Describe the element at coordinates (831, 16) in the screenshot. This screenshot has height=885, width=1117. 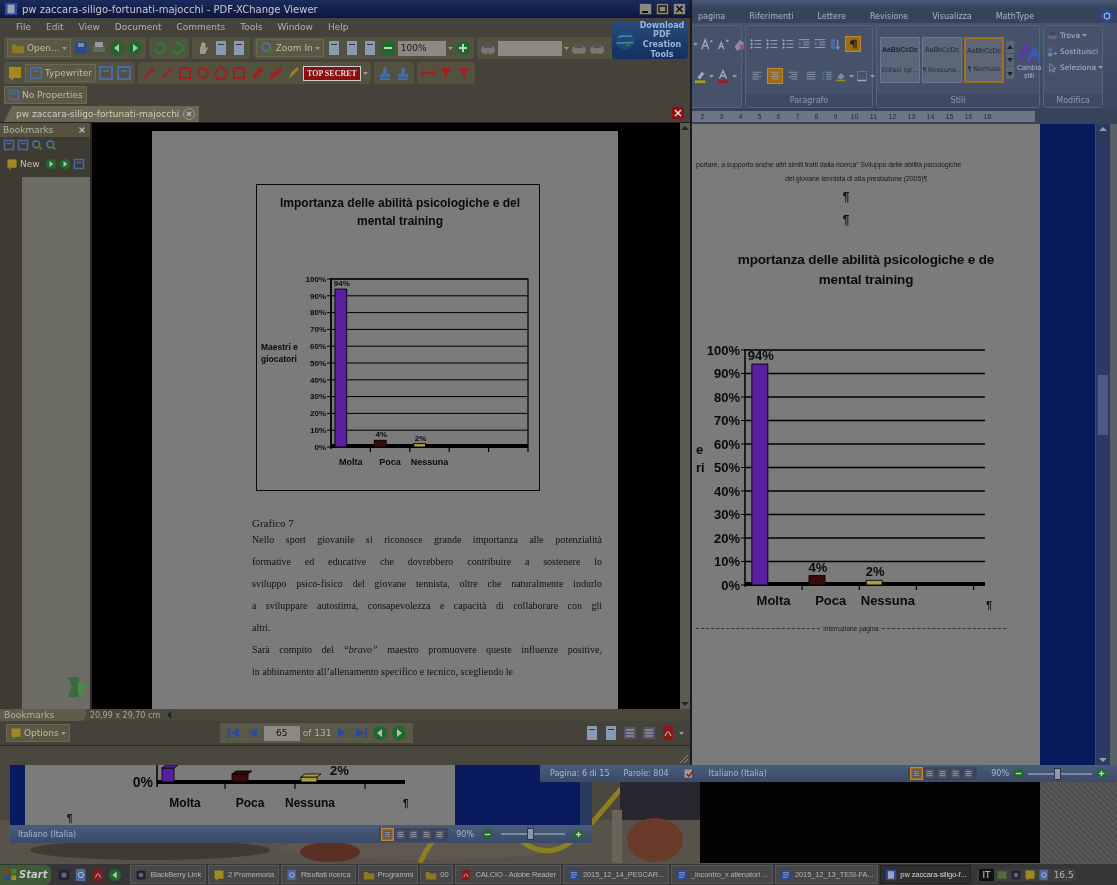
I see `ribbon-tab: Lettere` at that location.